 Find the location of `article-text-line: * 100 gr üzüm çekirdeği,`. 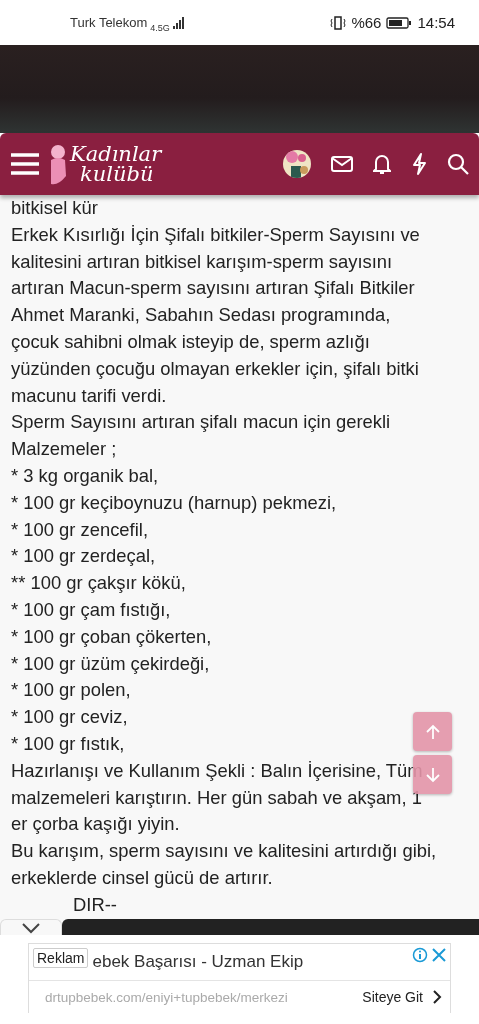

article-text-line: * 100 gr üzüm çekirdeği, is located at coordinates (110, 663).